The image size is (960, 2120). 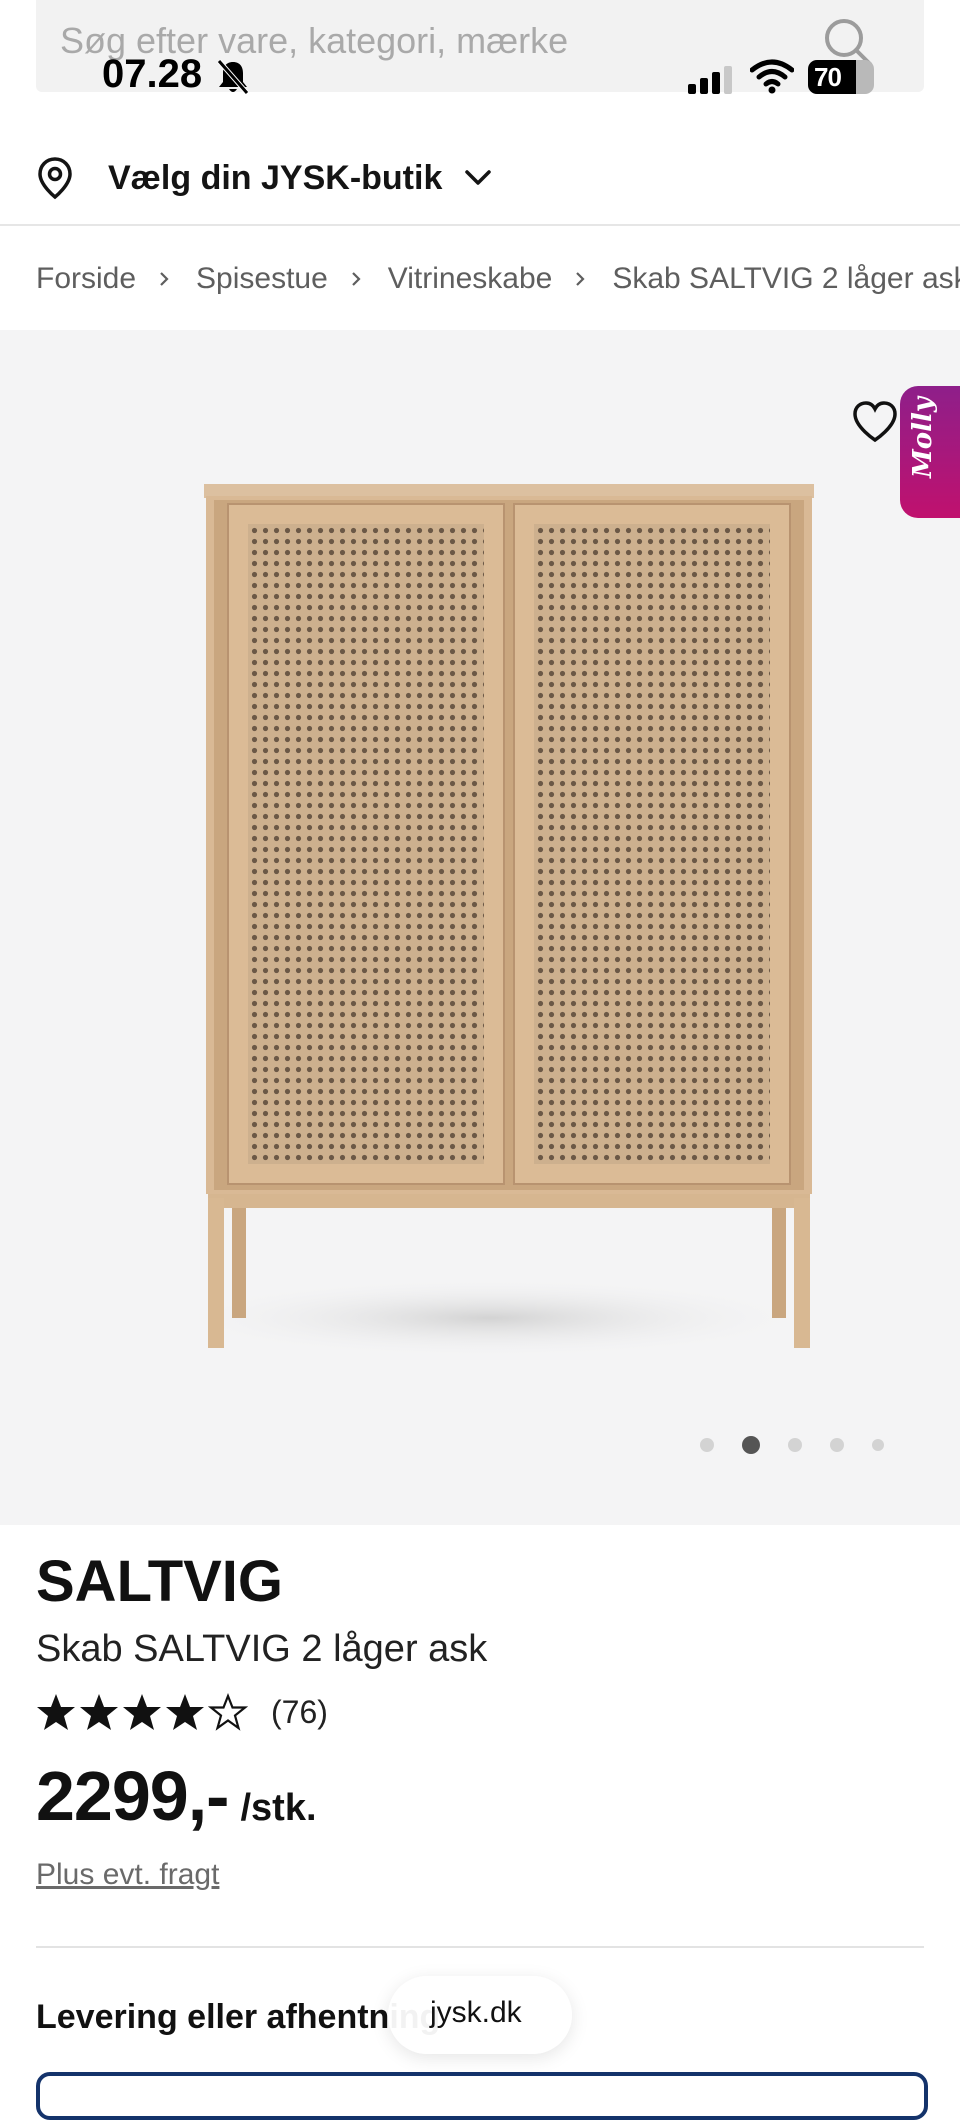 I want to click on carousel-dot-active, so click(x=751, y=1445).